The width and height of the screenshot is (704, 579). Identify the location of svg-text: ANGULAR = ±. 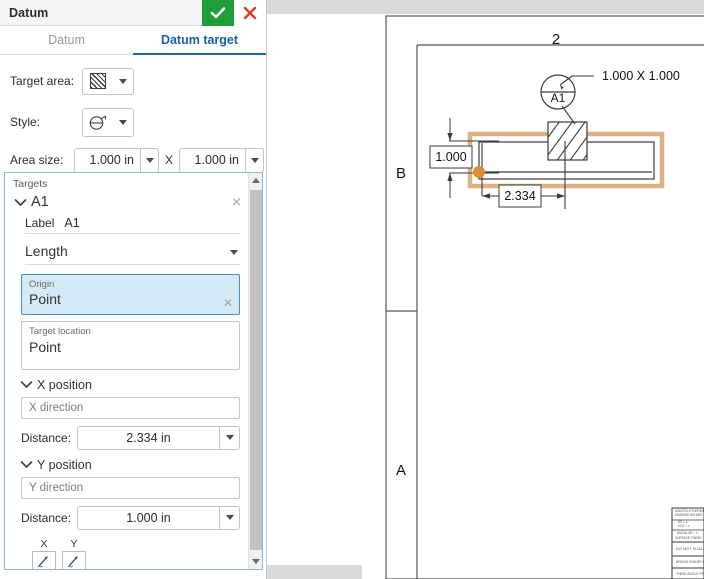
(687, 533).